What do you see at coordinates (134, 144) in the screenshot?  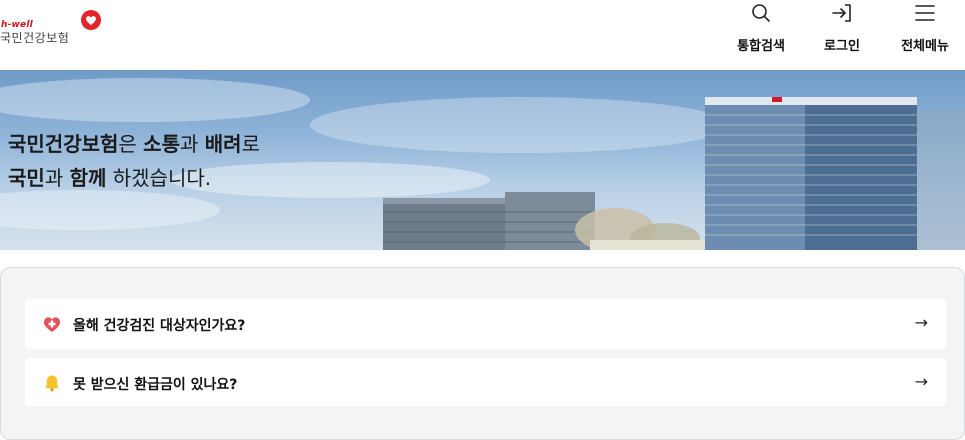 I see `hero-slogan-line1: 국민건강보험은 소통과 배려로` at bounding box center [134, 144].